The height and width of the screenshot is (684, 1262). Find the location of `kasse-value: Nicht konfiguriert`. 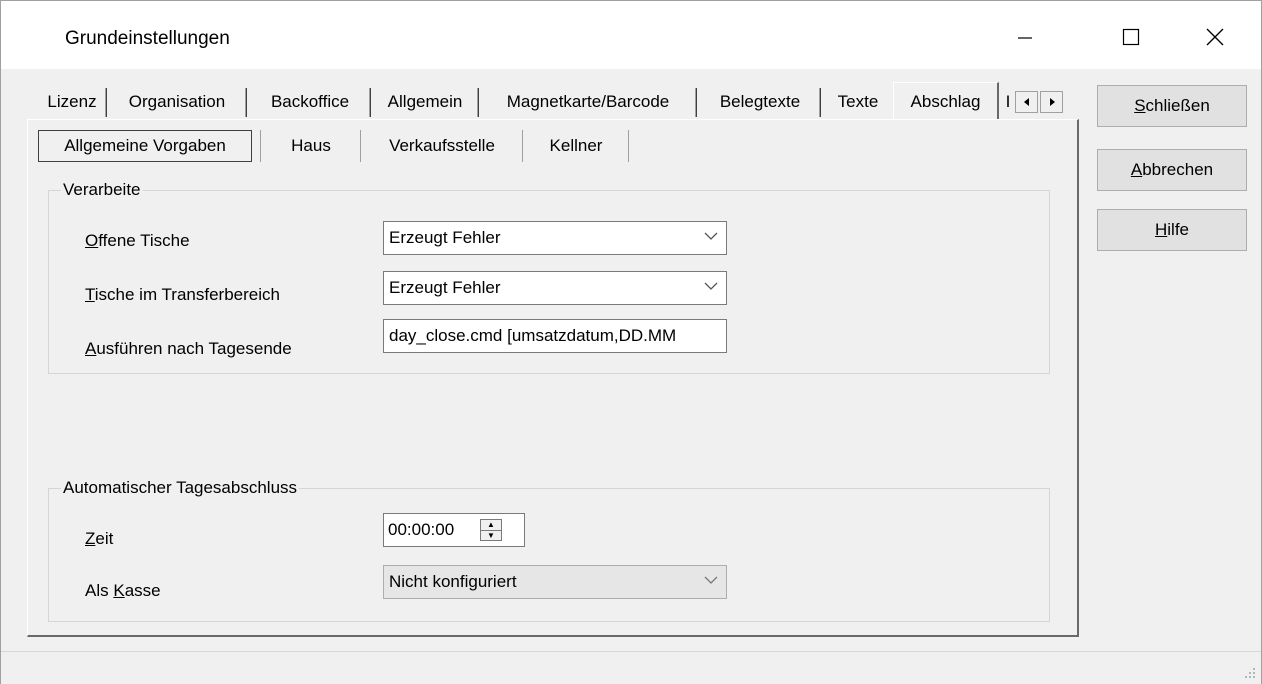

kasse-value: Nicht konfiguriert is located at coordinates (453, 581).